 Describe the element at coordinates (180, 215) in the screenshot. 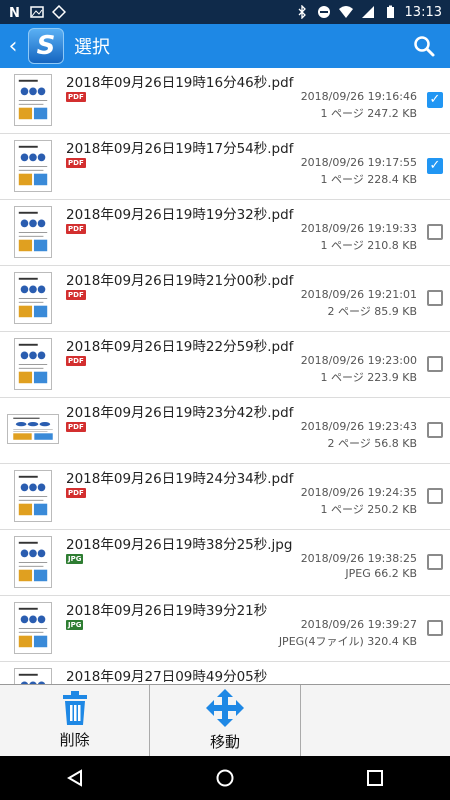

I see `file-name: 2018年09月26日19時19分32秒.pdf` at that location.